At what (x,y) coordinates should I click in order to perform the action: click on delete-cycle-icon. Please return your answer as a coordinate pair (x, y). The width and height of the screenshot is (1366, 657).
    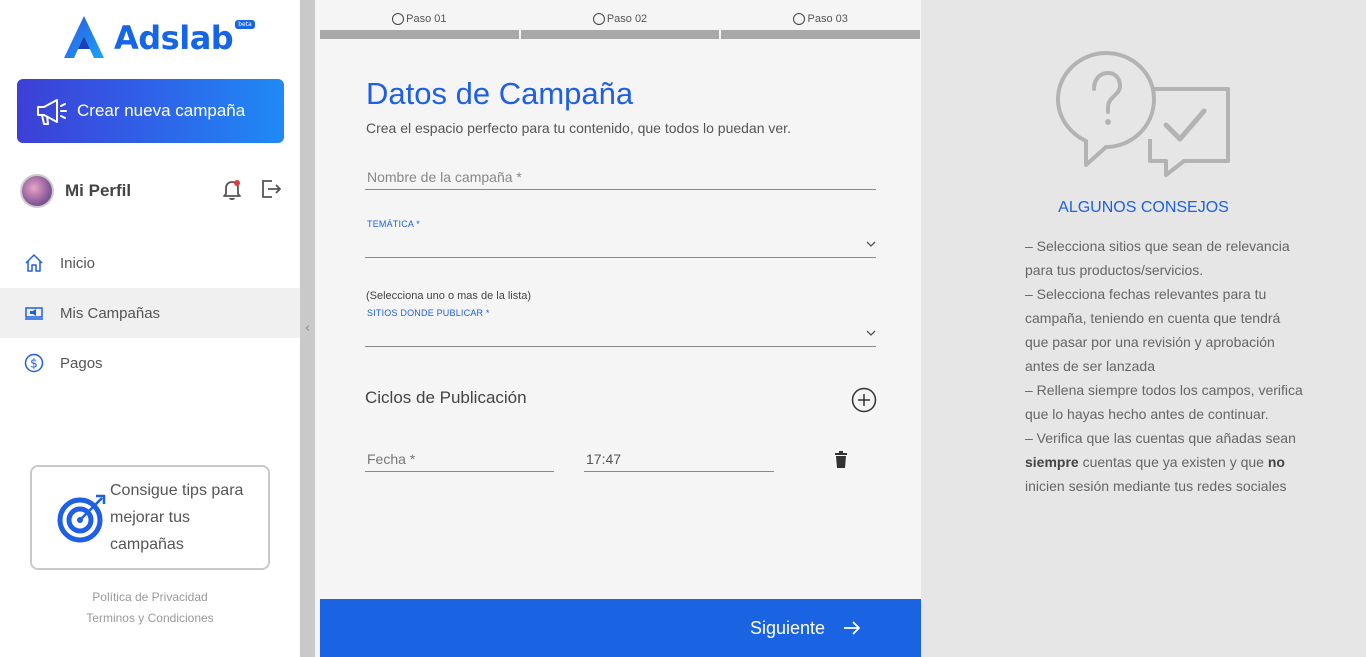
    Looking at the image, I should click on (841, 460).